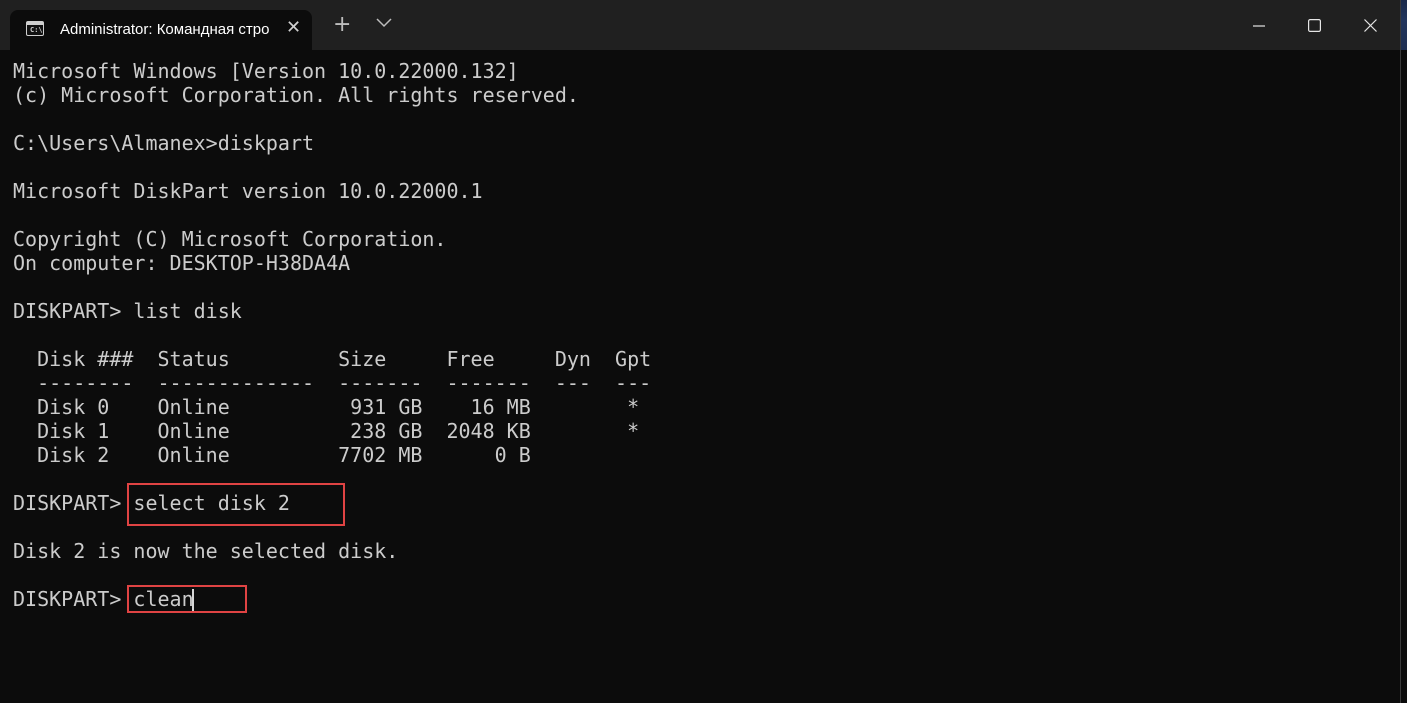  What do you see at coordinates (248, 191) in the screenshot?
I see `terminal-line: Microsoft DiskPart version 10.0.22000.1` at bounding box center [248, 191].